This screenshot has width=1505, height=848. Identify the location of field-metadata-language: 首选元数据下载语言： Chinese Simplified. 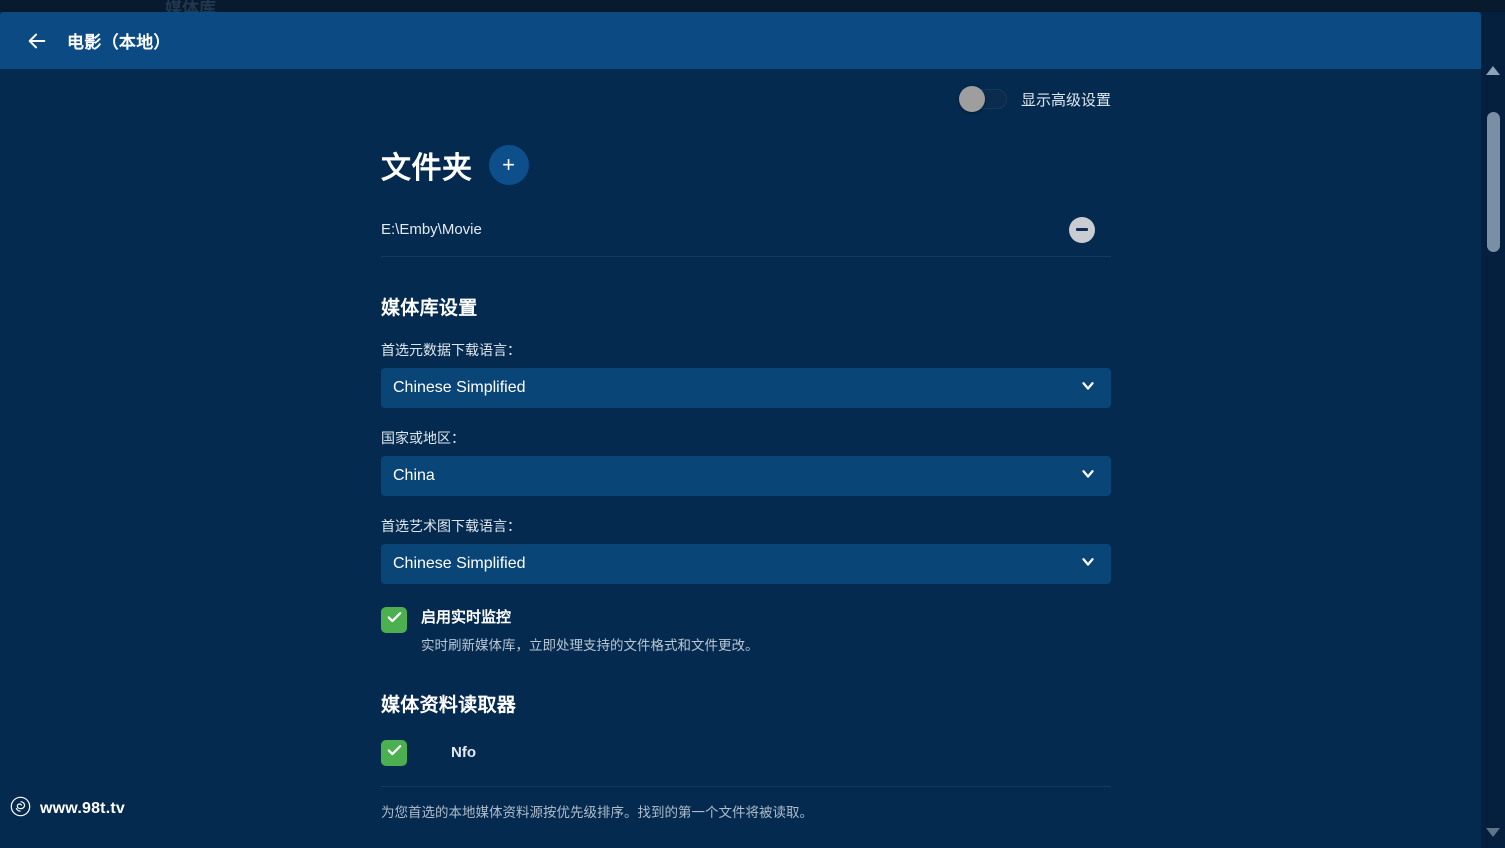
(746, 374).